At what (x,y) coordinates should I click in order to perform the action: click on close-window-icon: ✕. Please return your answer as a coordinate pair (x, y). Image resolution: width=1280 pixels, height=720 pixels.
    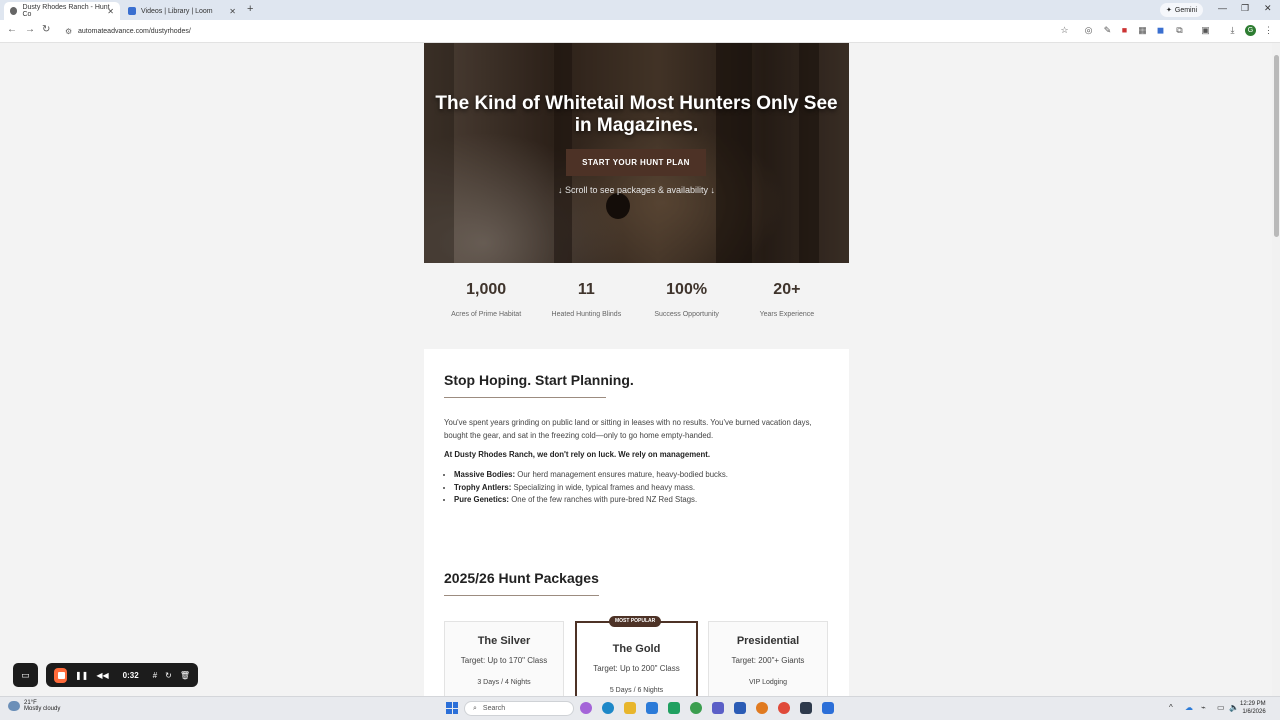
    Looking at the image, I should click on (1268, 8).